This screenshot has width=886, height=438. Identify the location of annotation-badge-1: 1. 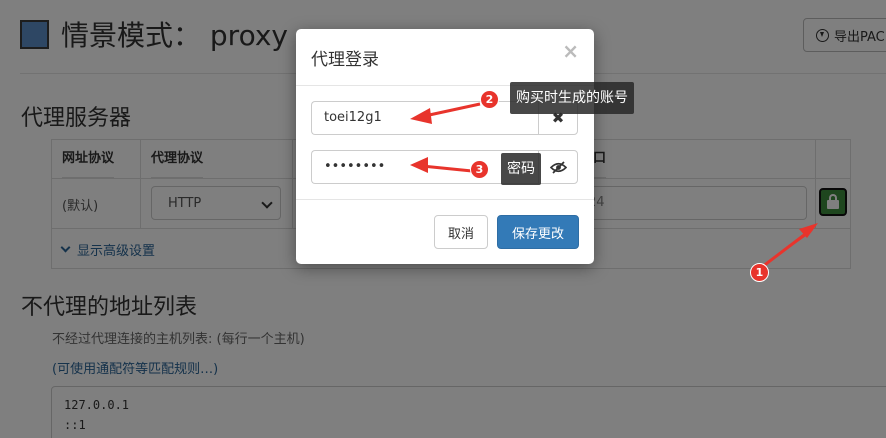
(759, 272).